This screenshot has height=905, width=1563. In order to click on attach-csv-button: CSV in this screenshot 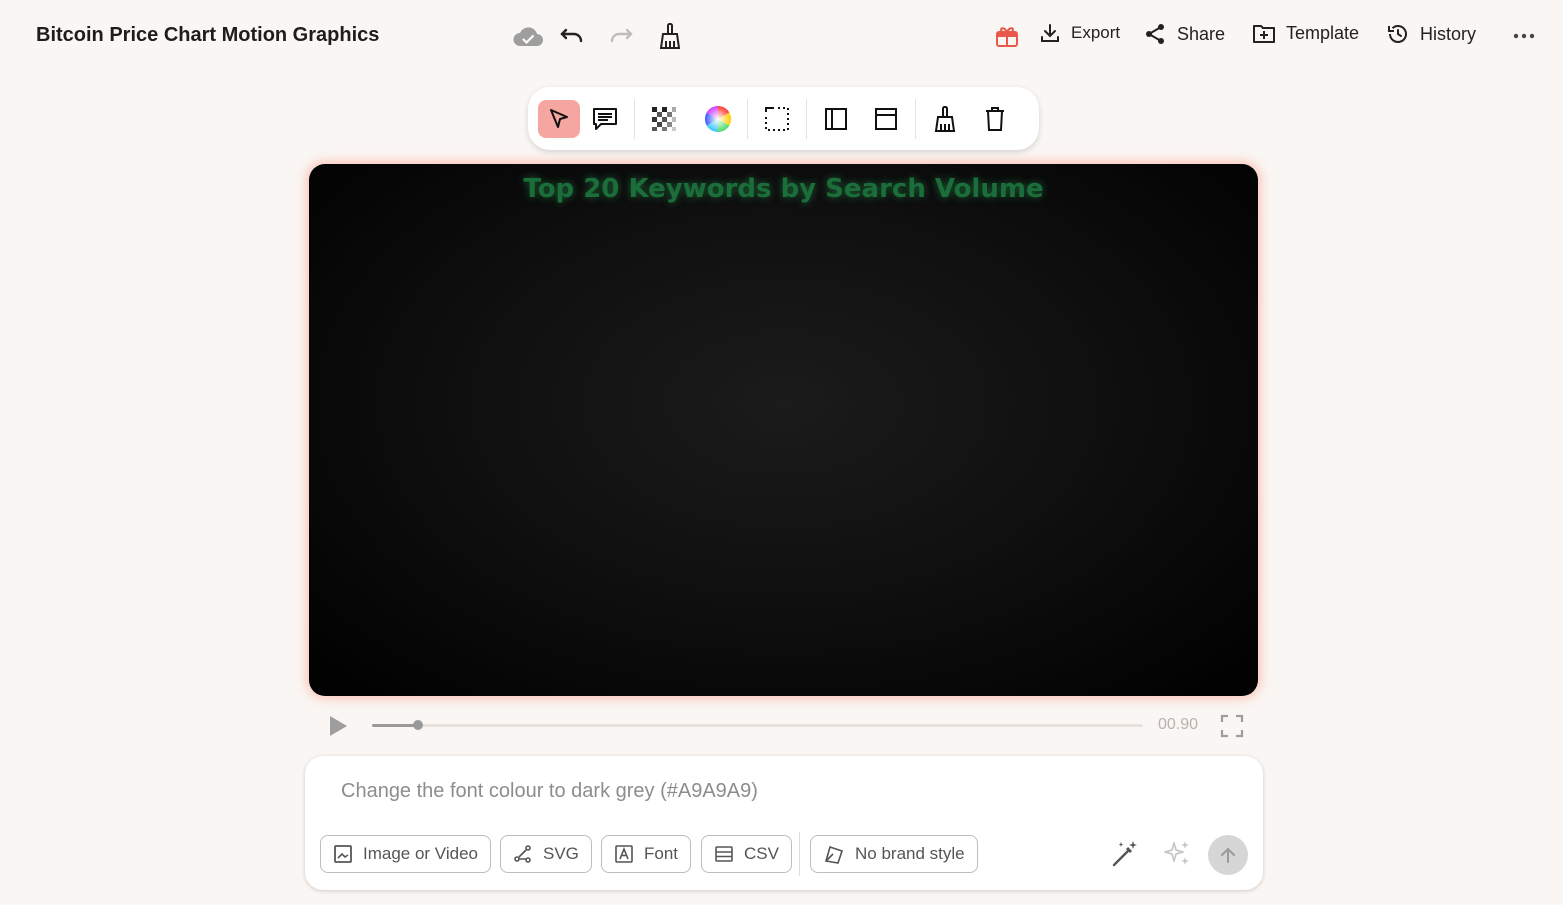, I will do `click(746, 854)`.